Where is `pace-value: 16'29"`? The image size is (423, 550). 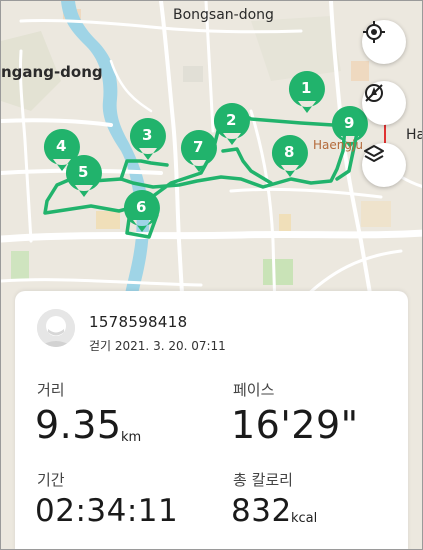
pace-value: 16'29" is located at coordinates (295, 425).